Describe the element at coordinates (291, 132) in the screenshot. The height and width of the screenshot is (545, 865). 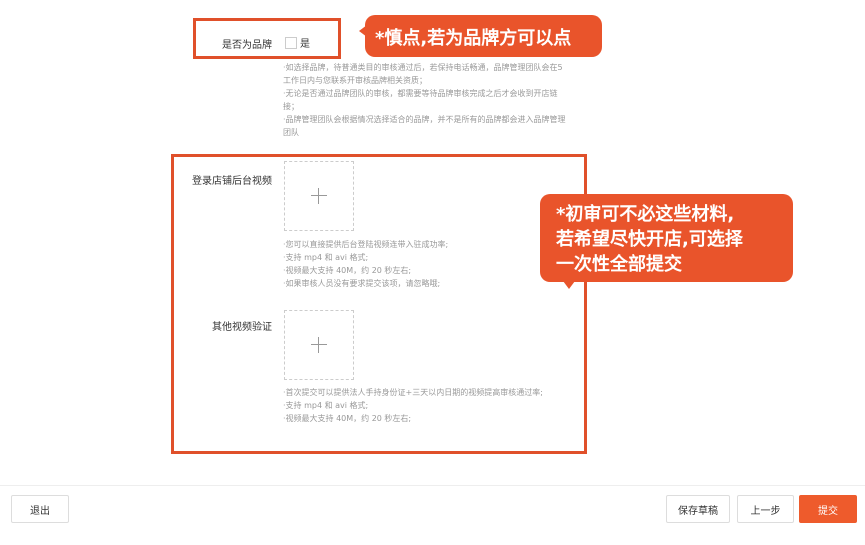
I see `note-line: 团队` at that location.